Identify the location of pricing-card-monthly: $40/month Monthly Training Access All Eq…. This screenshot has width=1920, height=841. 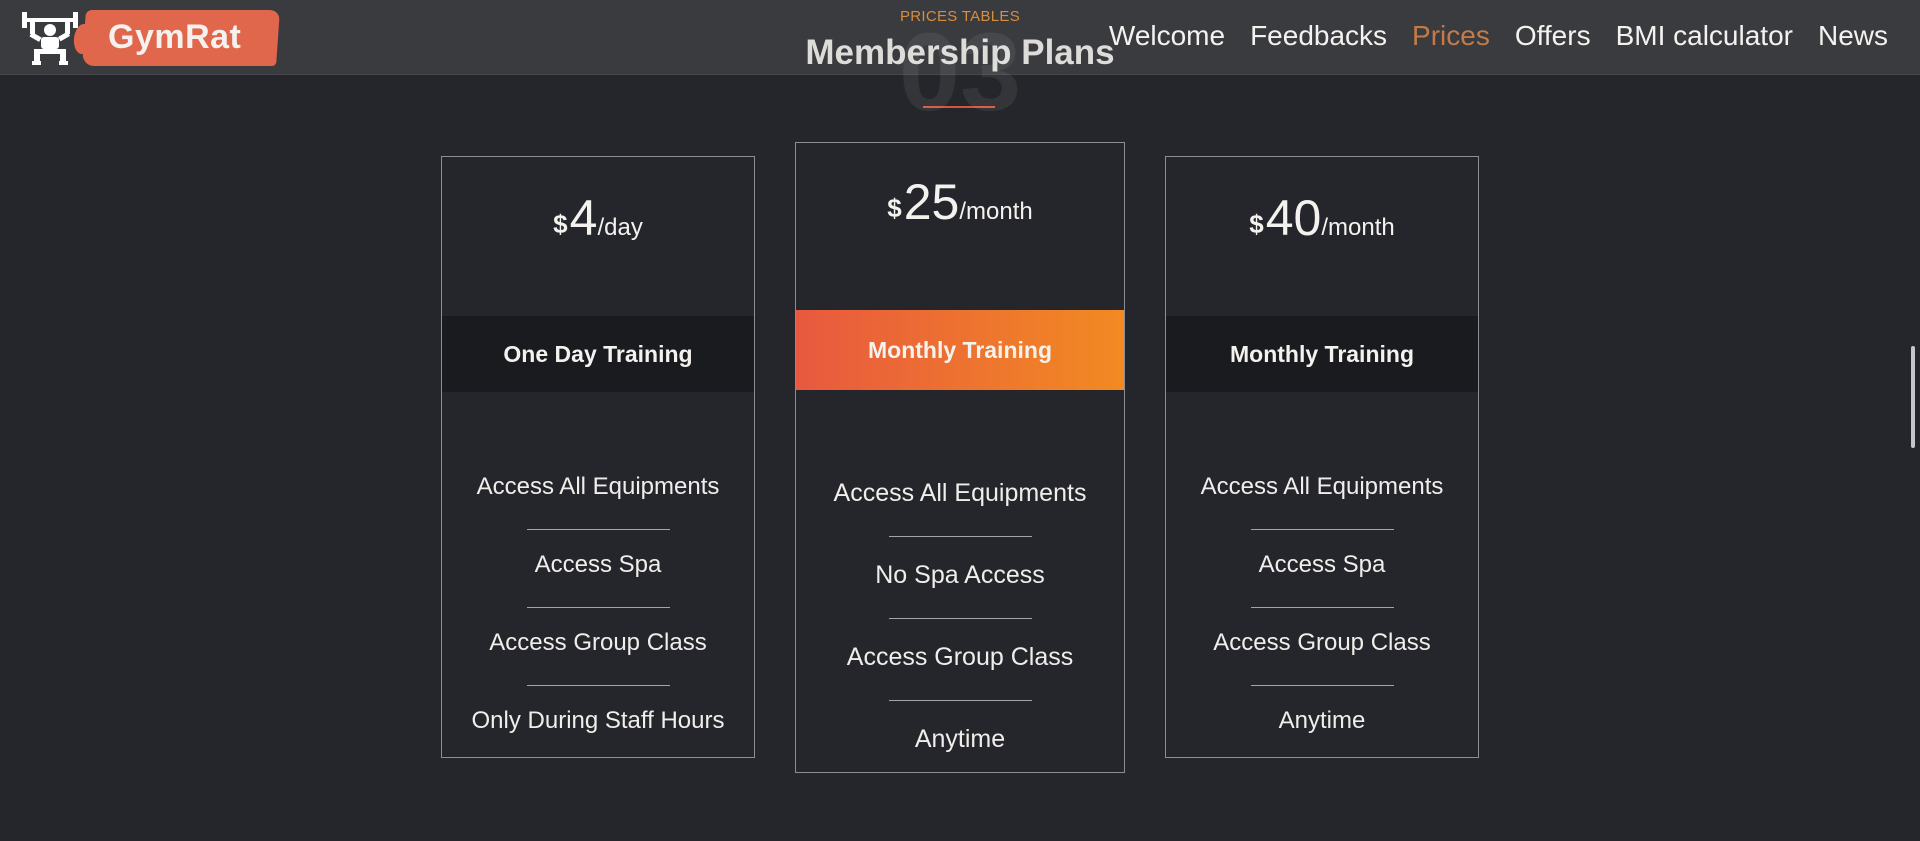
(1322, 457).